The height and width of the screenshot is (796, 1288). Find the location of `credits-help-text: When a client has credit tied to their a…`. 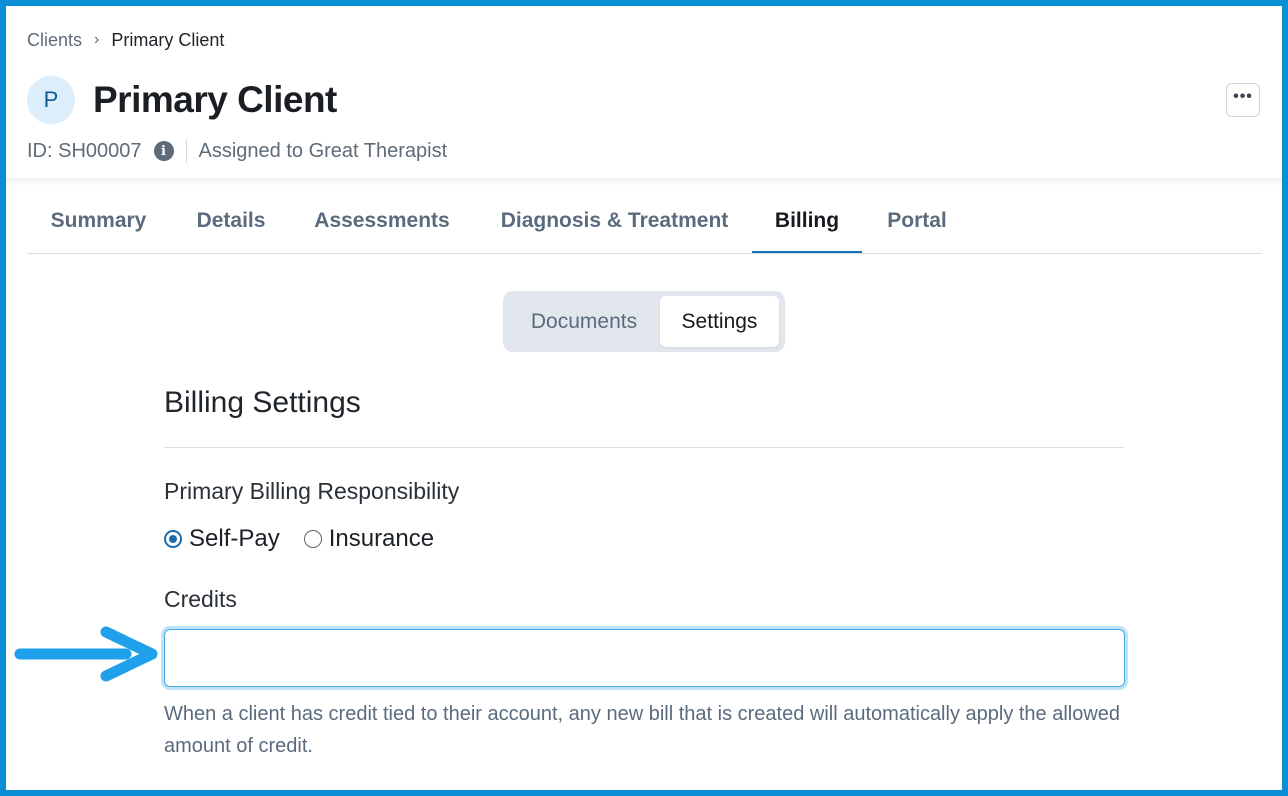

credits-help-text: When a client has credit tied to their a… is located at coordinates (642, 730).